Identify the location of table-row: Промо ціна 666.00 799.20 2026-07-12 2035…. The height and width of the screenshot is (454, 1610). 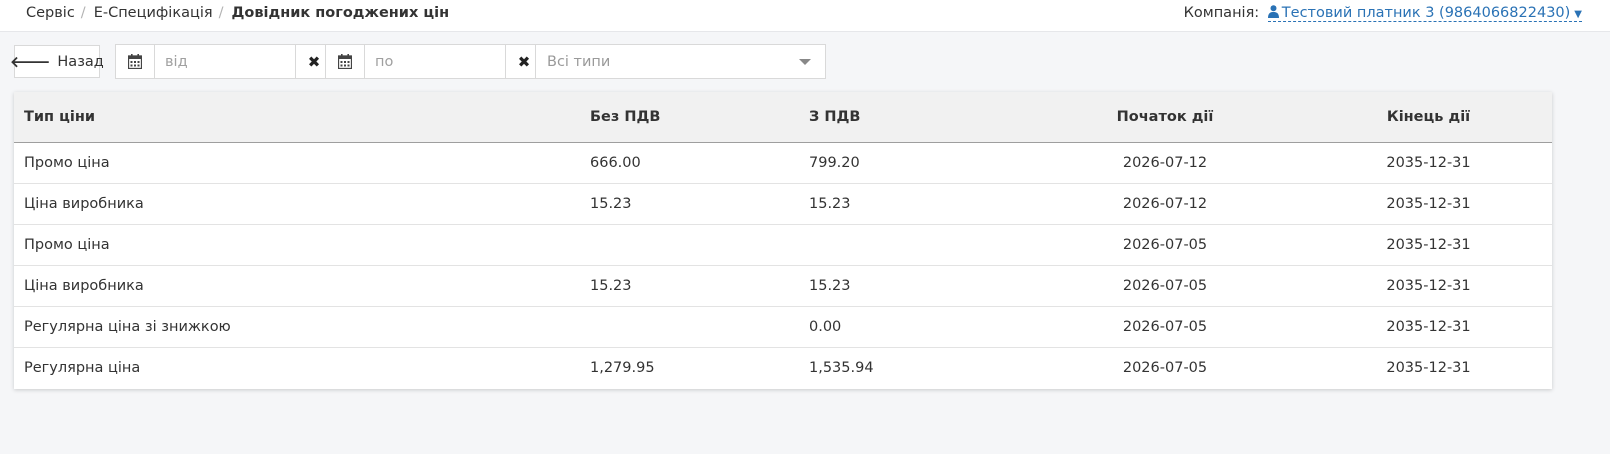
(783, 163).